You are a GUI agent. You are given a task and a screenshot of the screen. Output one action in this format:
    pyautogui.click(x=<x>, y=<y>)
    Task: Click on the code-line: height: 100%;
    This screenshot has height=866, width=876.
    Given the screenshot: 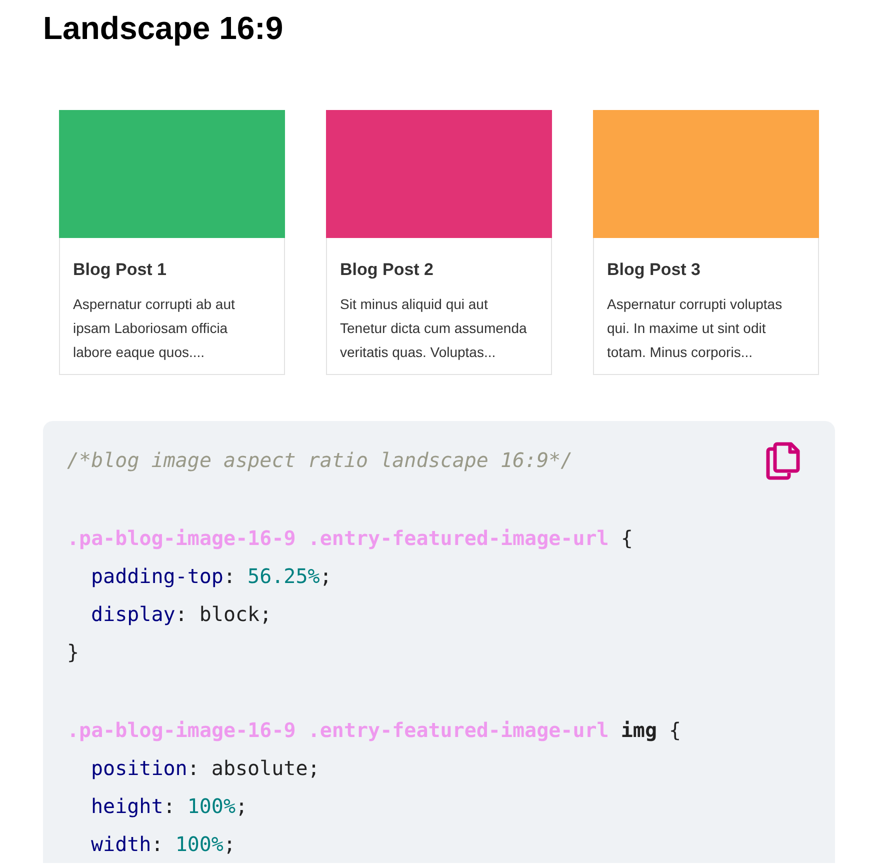 What is the action you would take?
    pyautogui.click(x=169, y=806)
    